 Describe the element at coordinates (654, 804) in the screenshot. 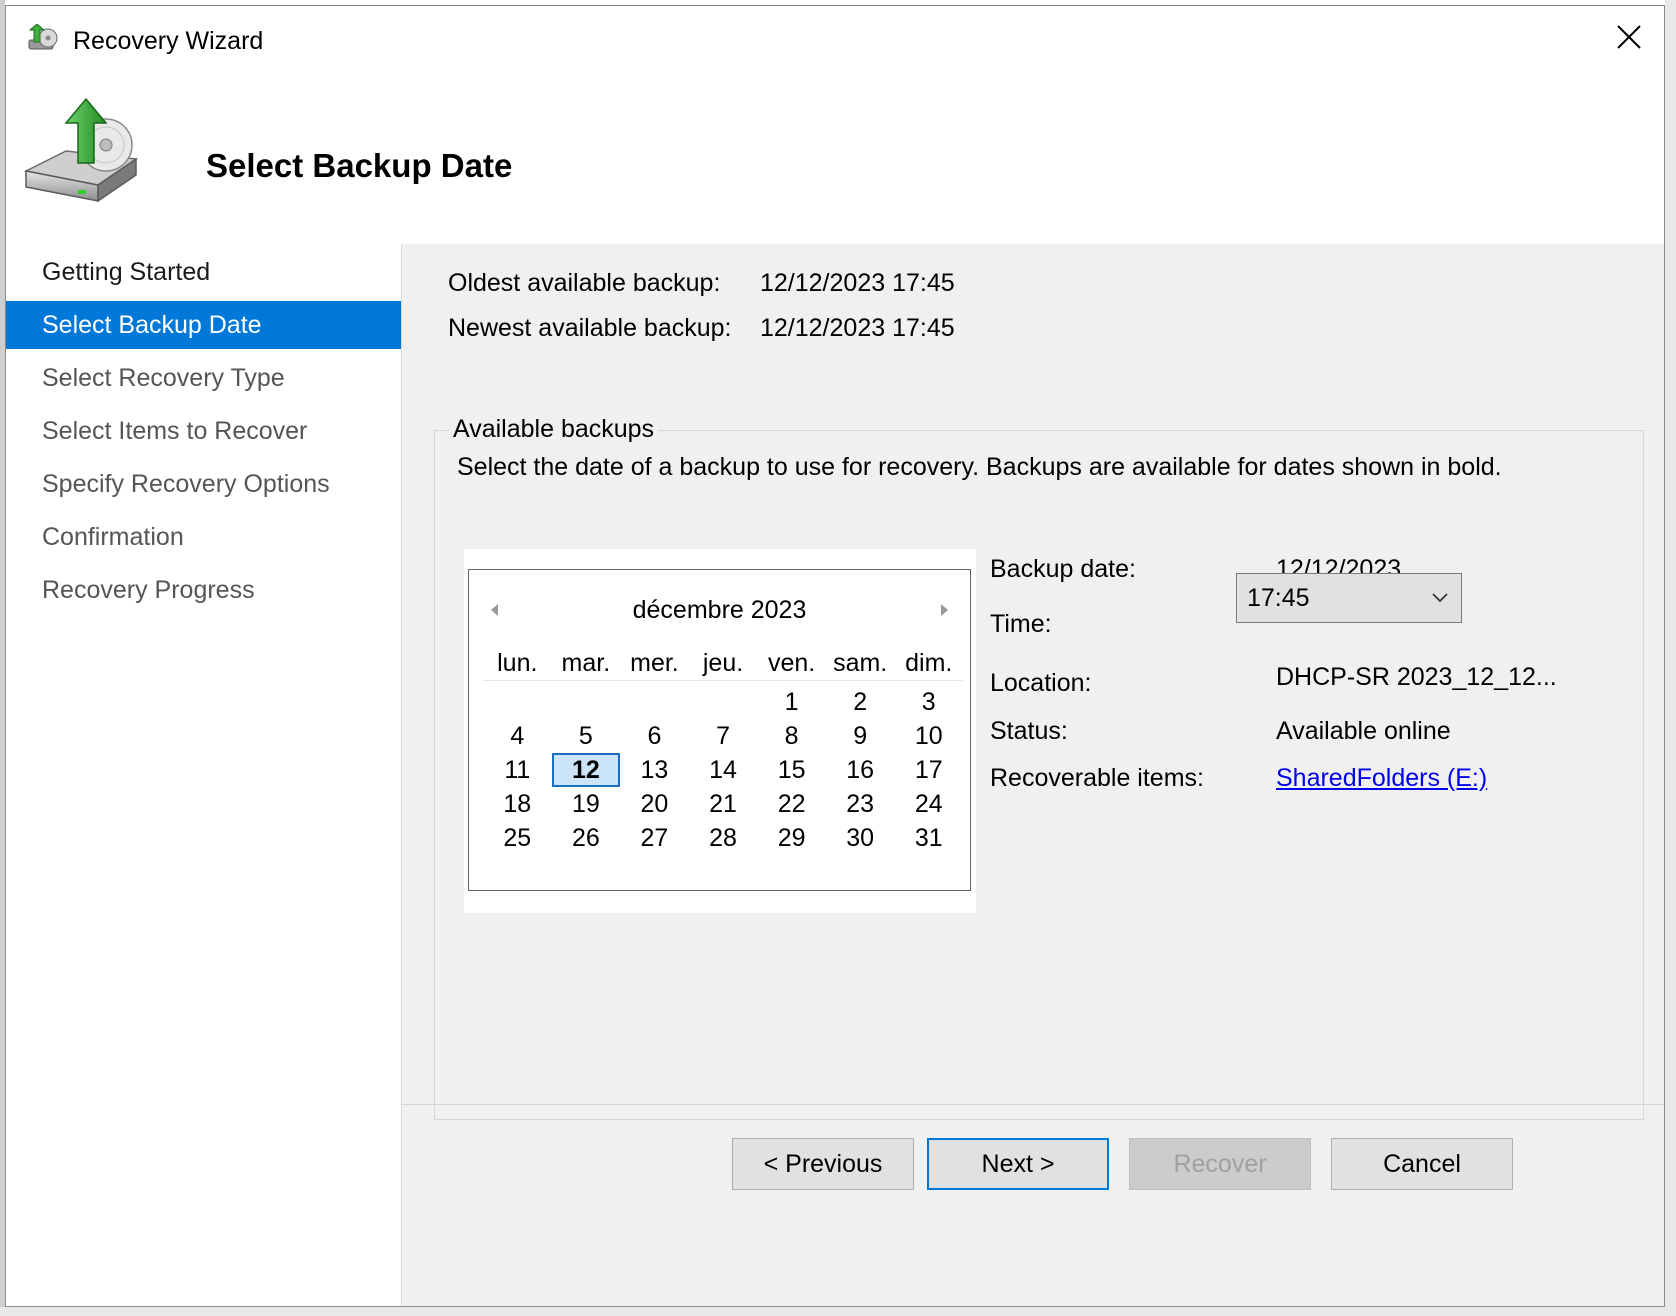

I see `calendar-day: 20` at that location.